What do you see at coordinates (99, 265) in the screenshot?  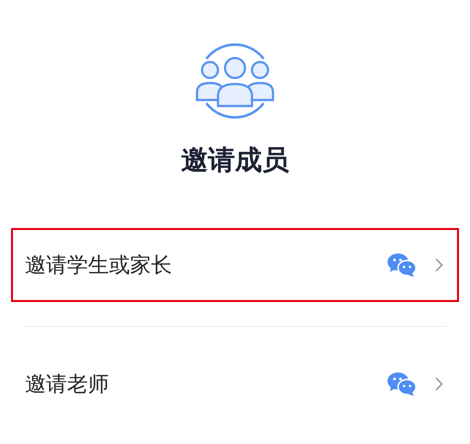 I see `option-label: 邀请学生或家长` at bounding box center [99, 265].